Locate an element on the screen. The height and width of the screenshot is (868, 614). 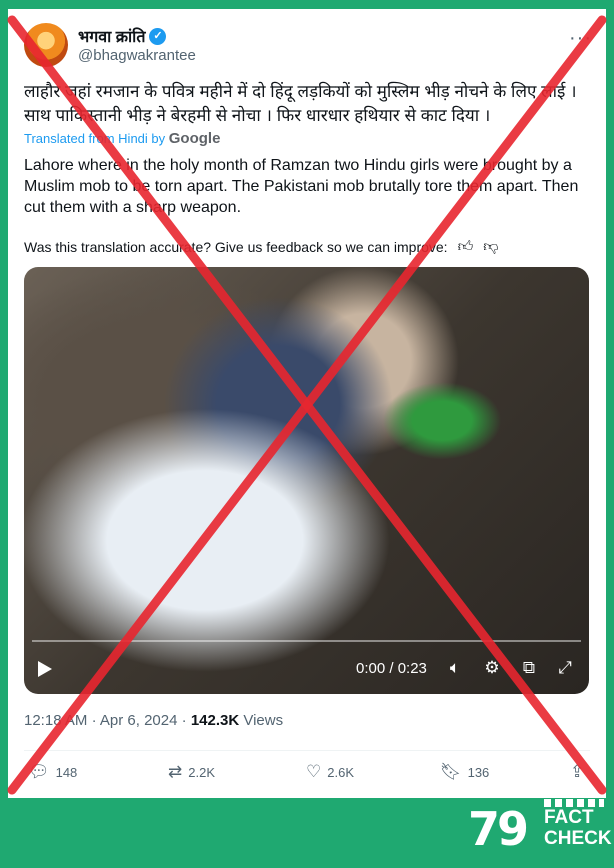
share-button: ⇪ is located at coordinates (577, 772).